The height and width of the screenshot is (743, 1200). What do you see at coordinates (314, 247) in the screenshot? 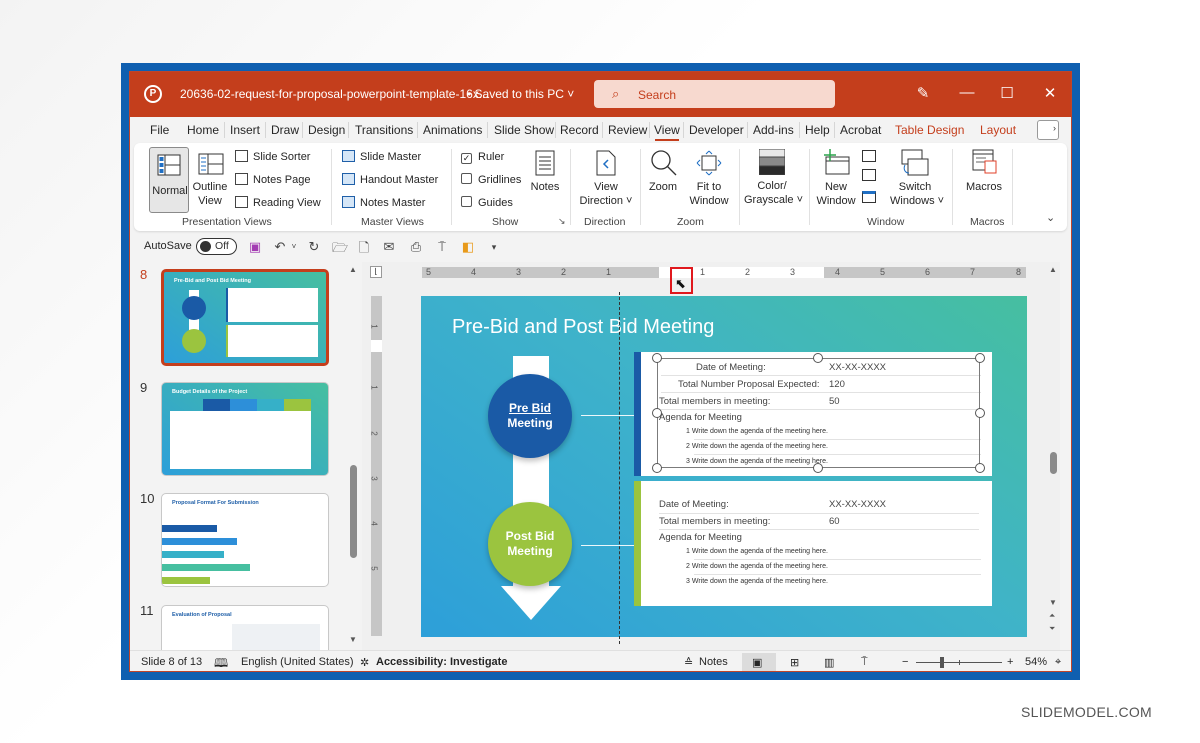
I see `redo-icon: ↻` at bounding box center [314, 247].